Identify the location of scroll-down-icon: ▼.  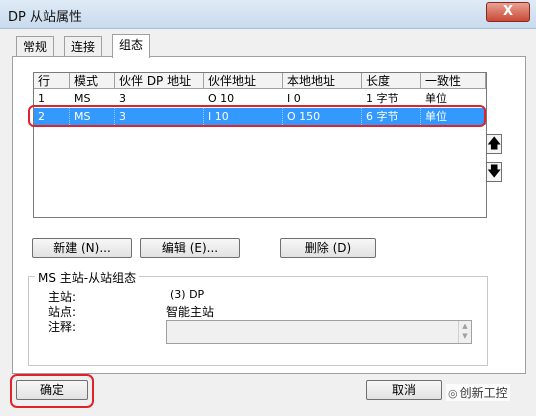
(465, 336).